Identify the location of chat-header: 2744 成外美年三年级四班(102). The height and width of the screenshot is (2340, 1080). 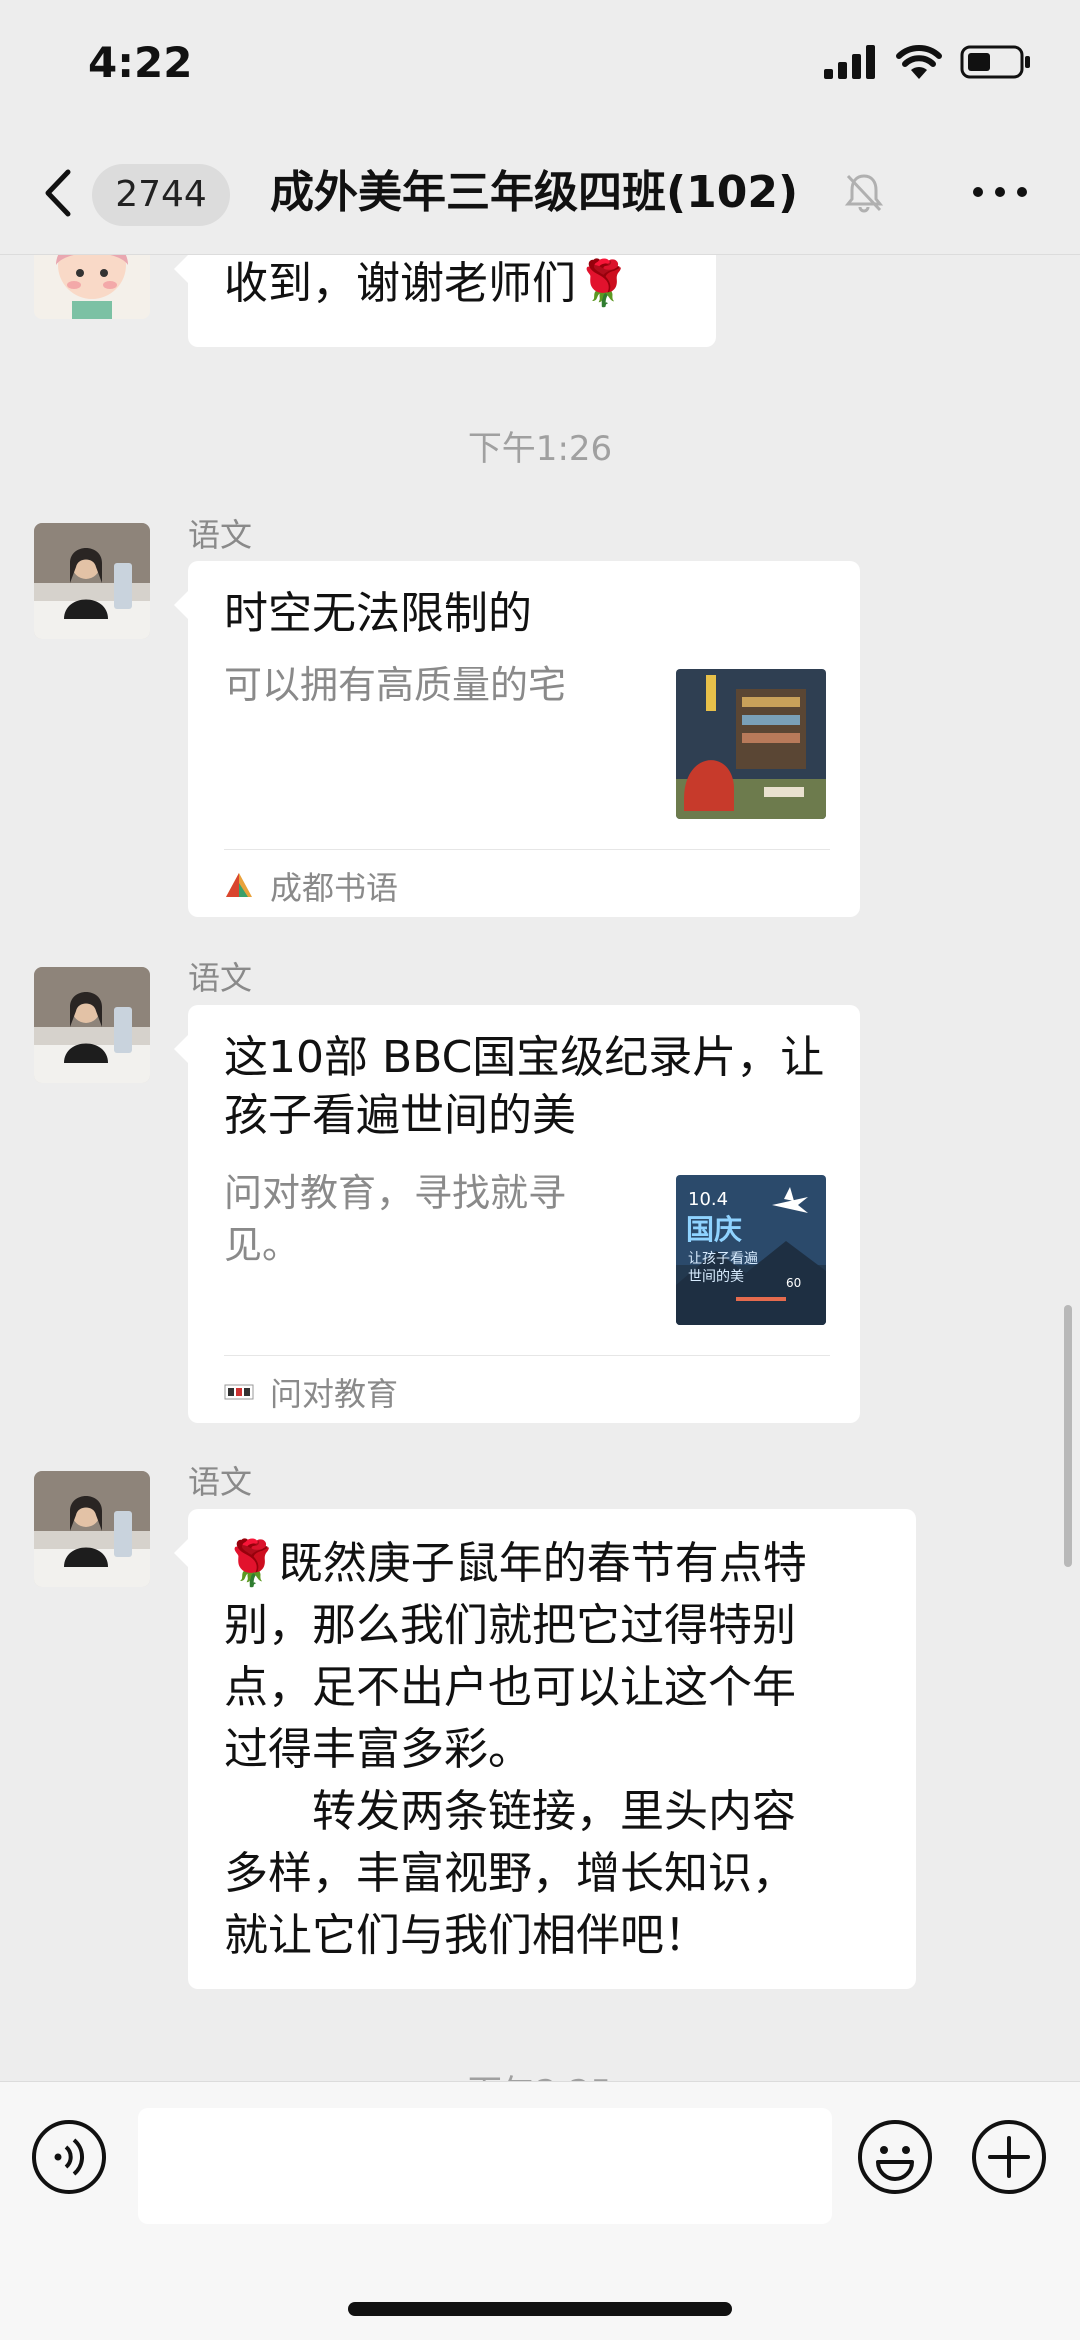
(540, 192).